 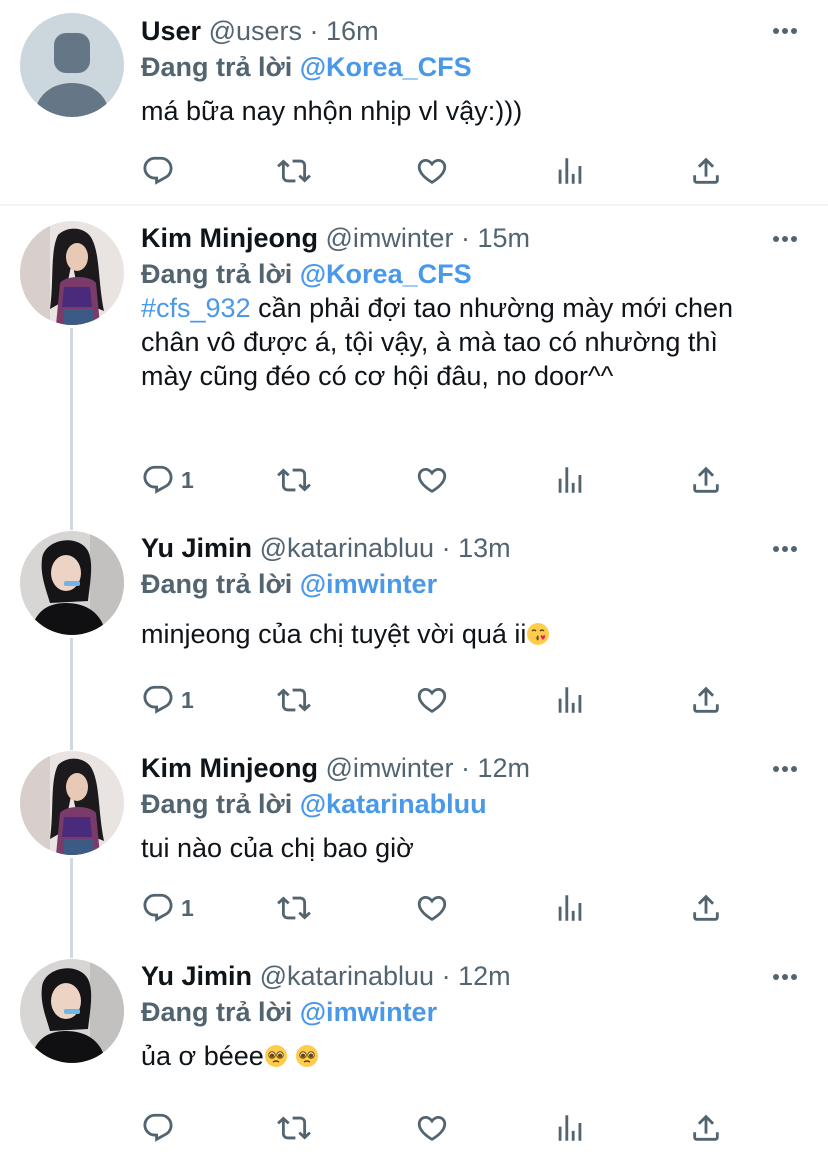 What do you see at coordinates (538, 634) in the screenshot?
I see `kissing-face-emoji` at bounding box center [538, 634].